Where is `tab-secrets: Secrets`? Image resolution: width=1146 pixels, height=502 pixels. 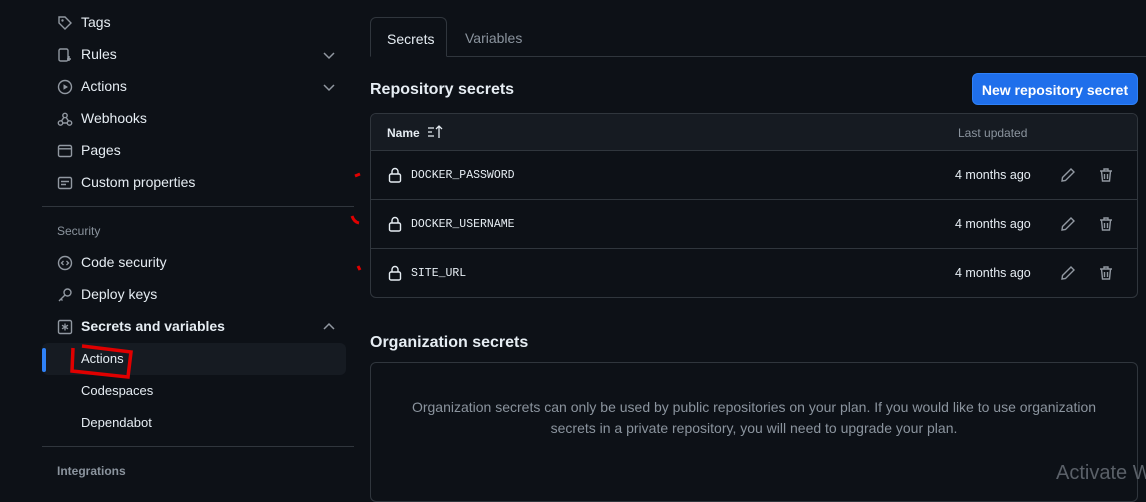
tab-secrets: Secrets is located at coordinates (408, 37).